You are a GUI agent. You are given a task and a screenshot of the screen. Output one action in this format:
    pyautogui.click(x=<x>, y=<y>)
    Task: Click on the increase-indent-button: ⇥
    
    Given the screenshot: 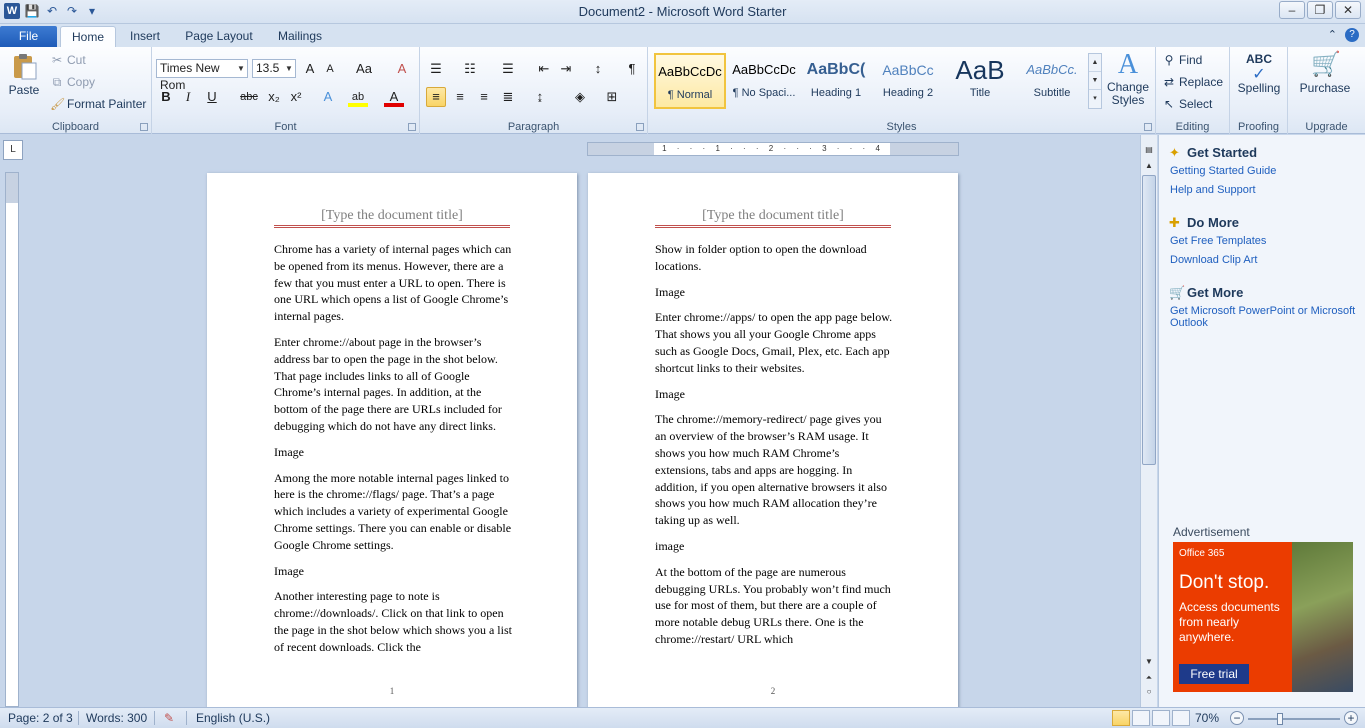 What is the action you would take?
    pyautogui.click(x=566, y=69)
    